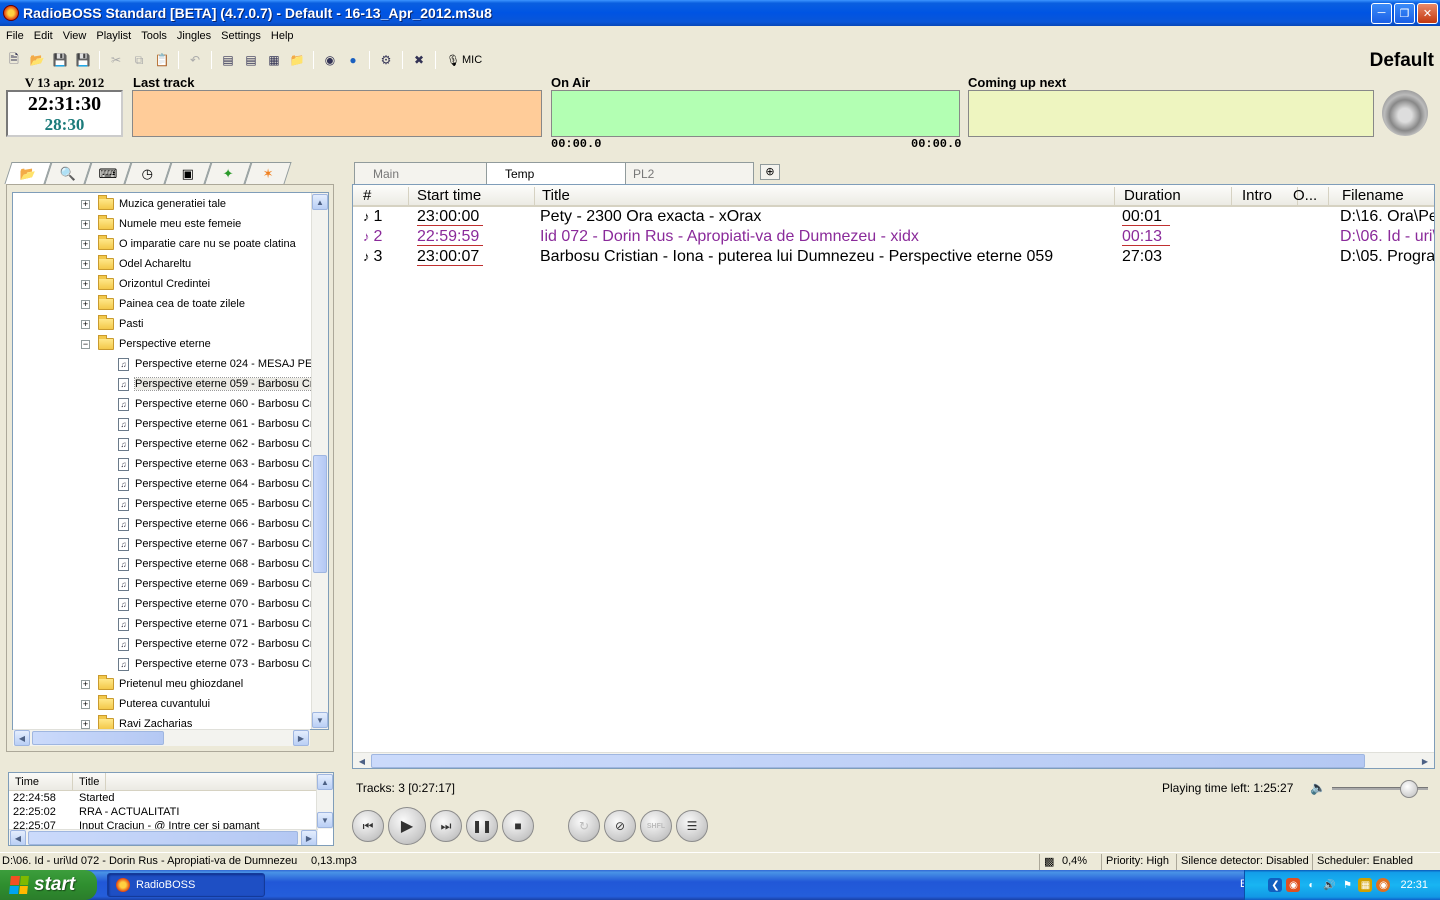 Image resolution: width=1440 pixels, height=900 pixels. Describe the element at coordinates (1386, 196) in the screenshot. I see `col-filename: Filename` at that location.